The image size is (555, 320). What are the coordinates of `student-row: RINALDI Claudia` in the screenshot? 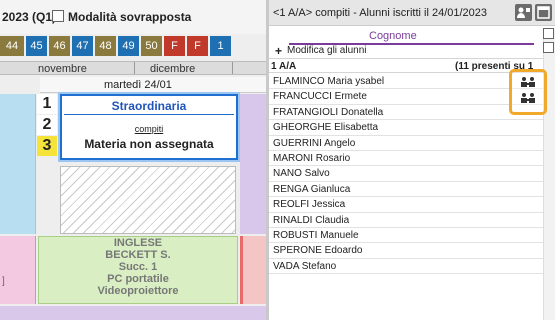 It's located at (412, 220).